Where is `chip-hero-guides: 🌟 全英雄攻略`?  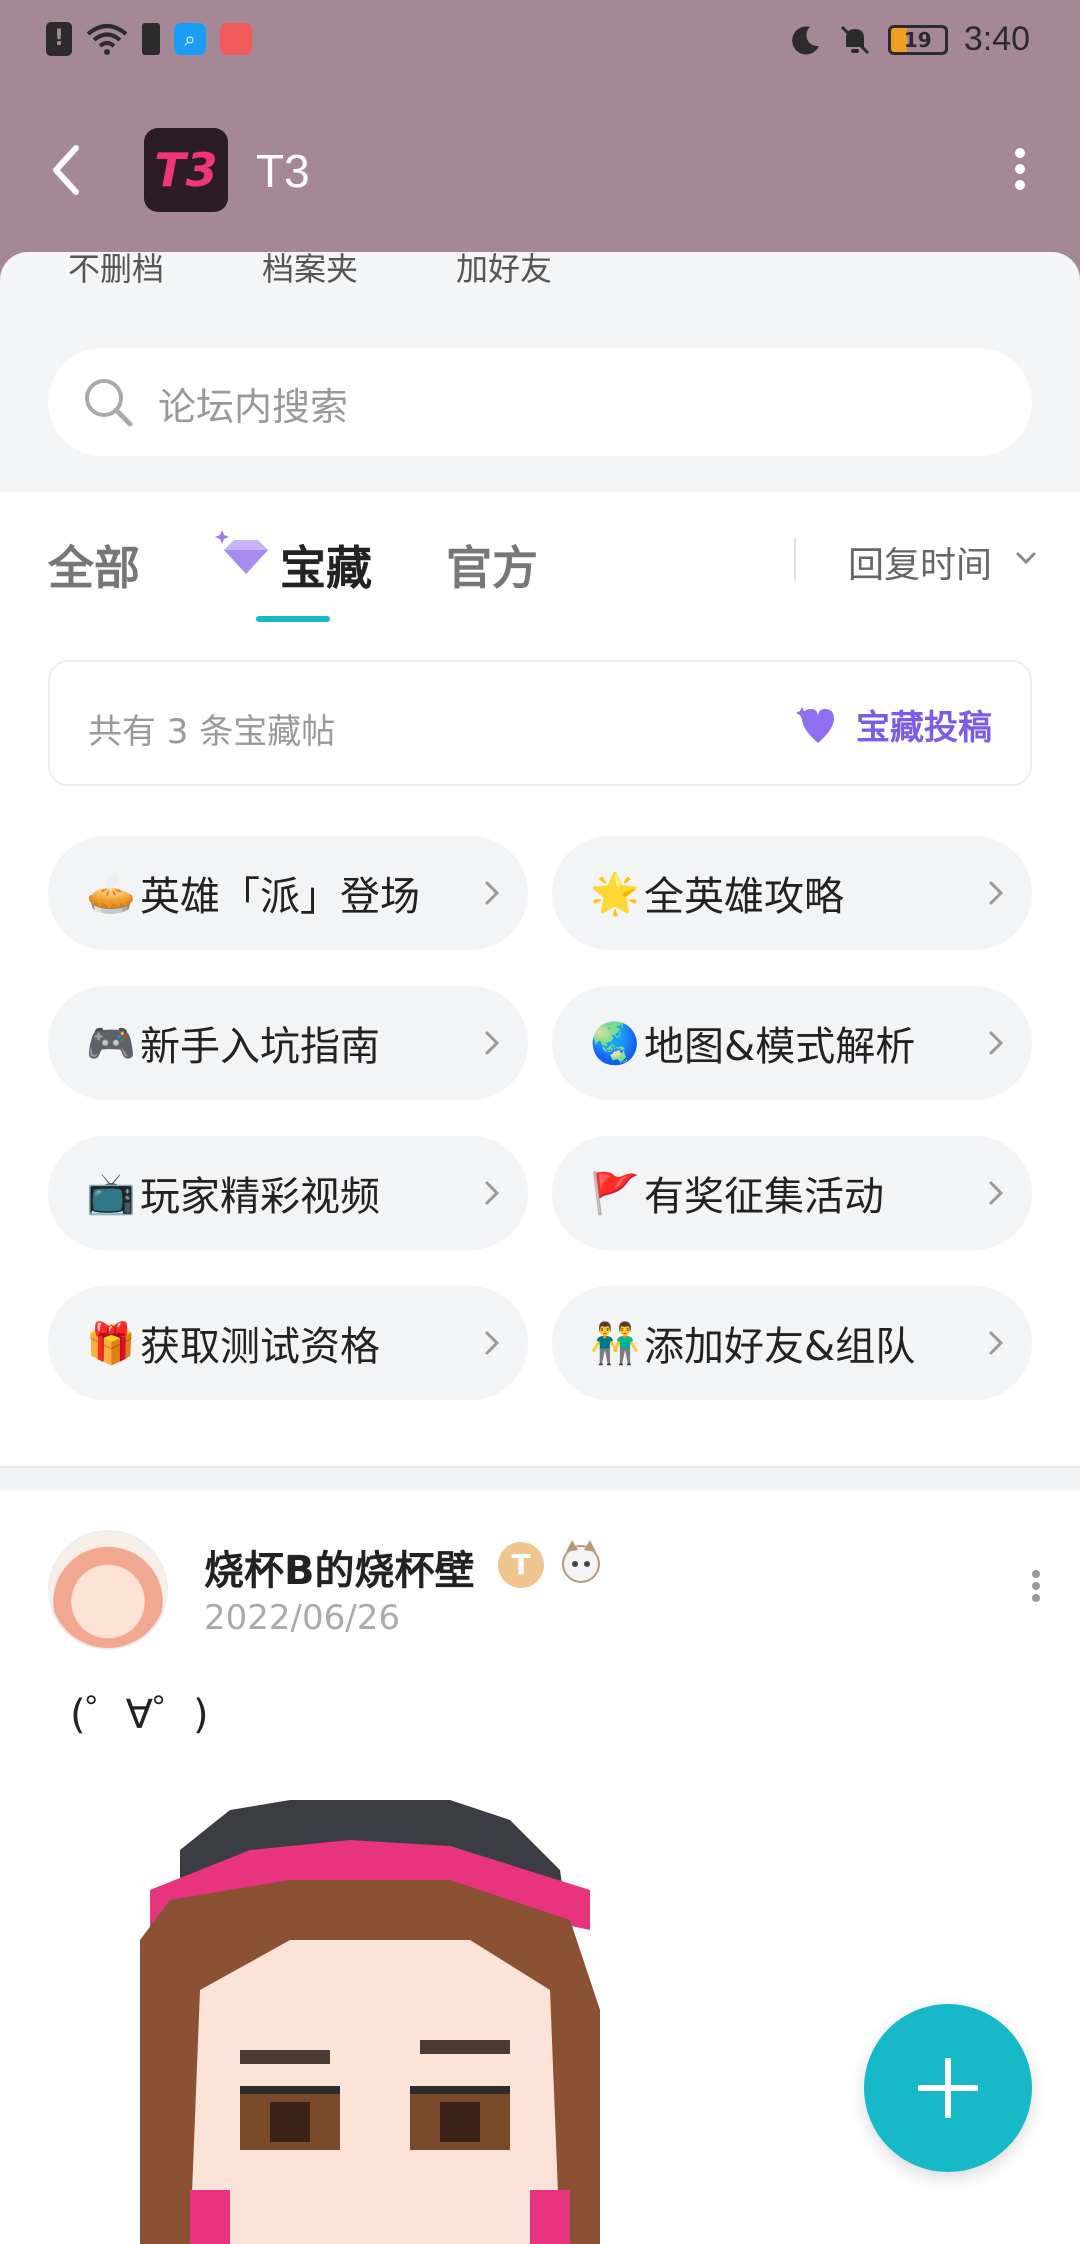
chip-hero-guides: 🌟 全英雄攻略 is located at coordinates (792, 893).